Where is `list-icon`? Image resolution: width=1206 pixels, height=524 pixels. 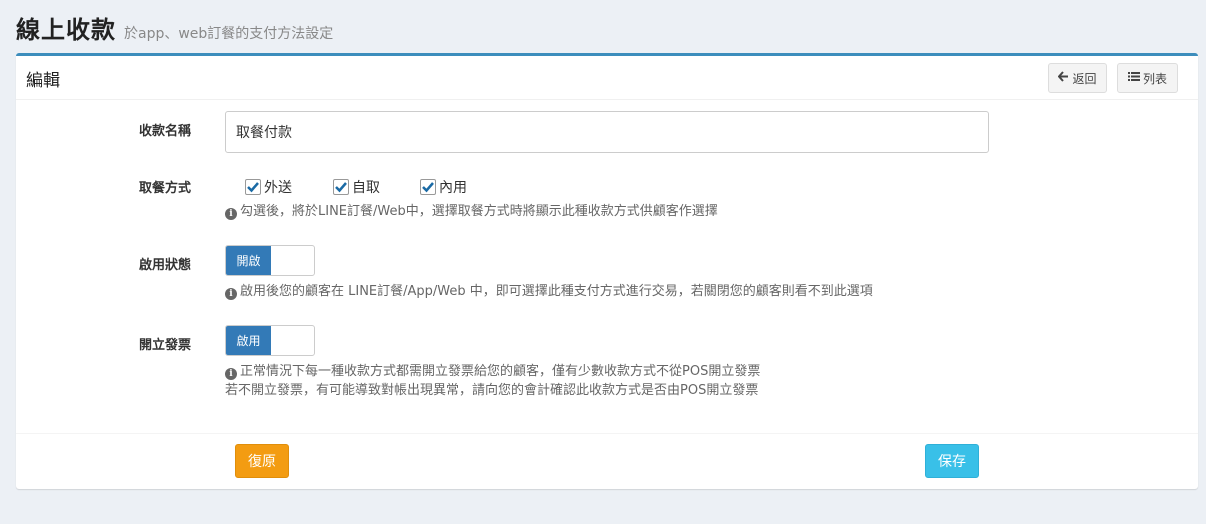 list-icon is located at coordinates (1133, 78).